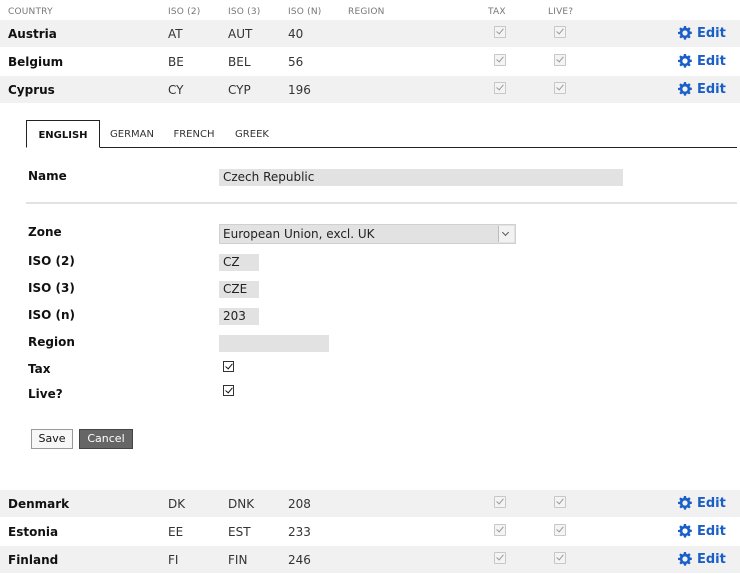 This screenshot has height=574, width=740. Describe the element at coordinates (239, 289) in the screenshot. I see `iso3-field: CZE` at that location.